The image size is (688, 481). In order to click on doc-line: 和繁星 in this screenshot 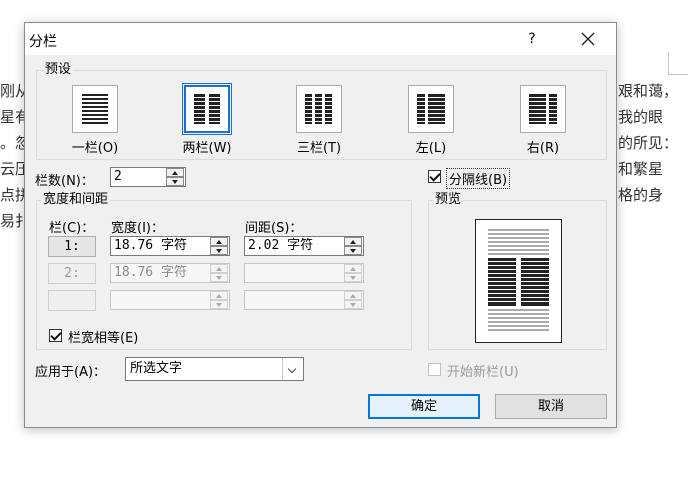, I will do `click(641, 169)`.